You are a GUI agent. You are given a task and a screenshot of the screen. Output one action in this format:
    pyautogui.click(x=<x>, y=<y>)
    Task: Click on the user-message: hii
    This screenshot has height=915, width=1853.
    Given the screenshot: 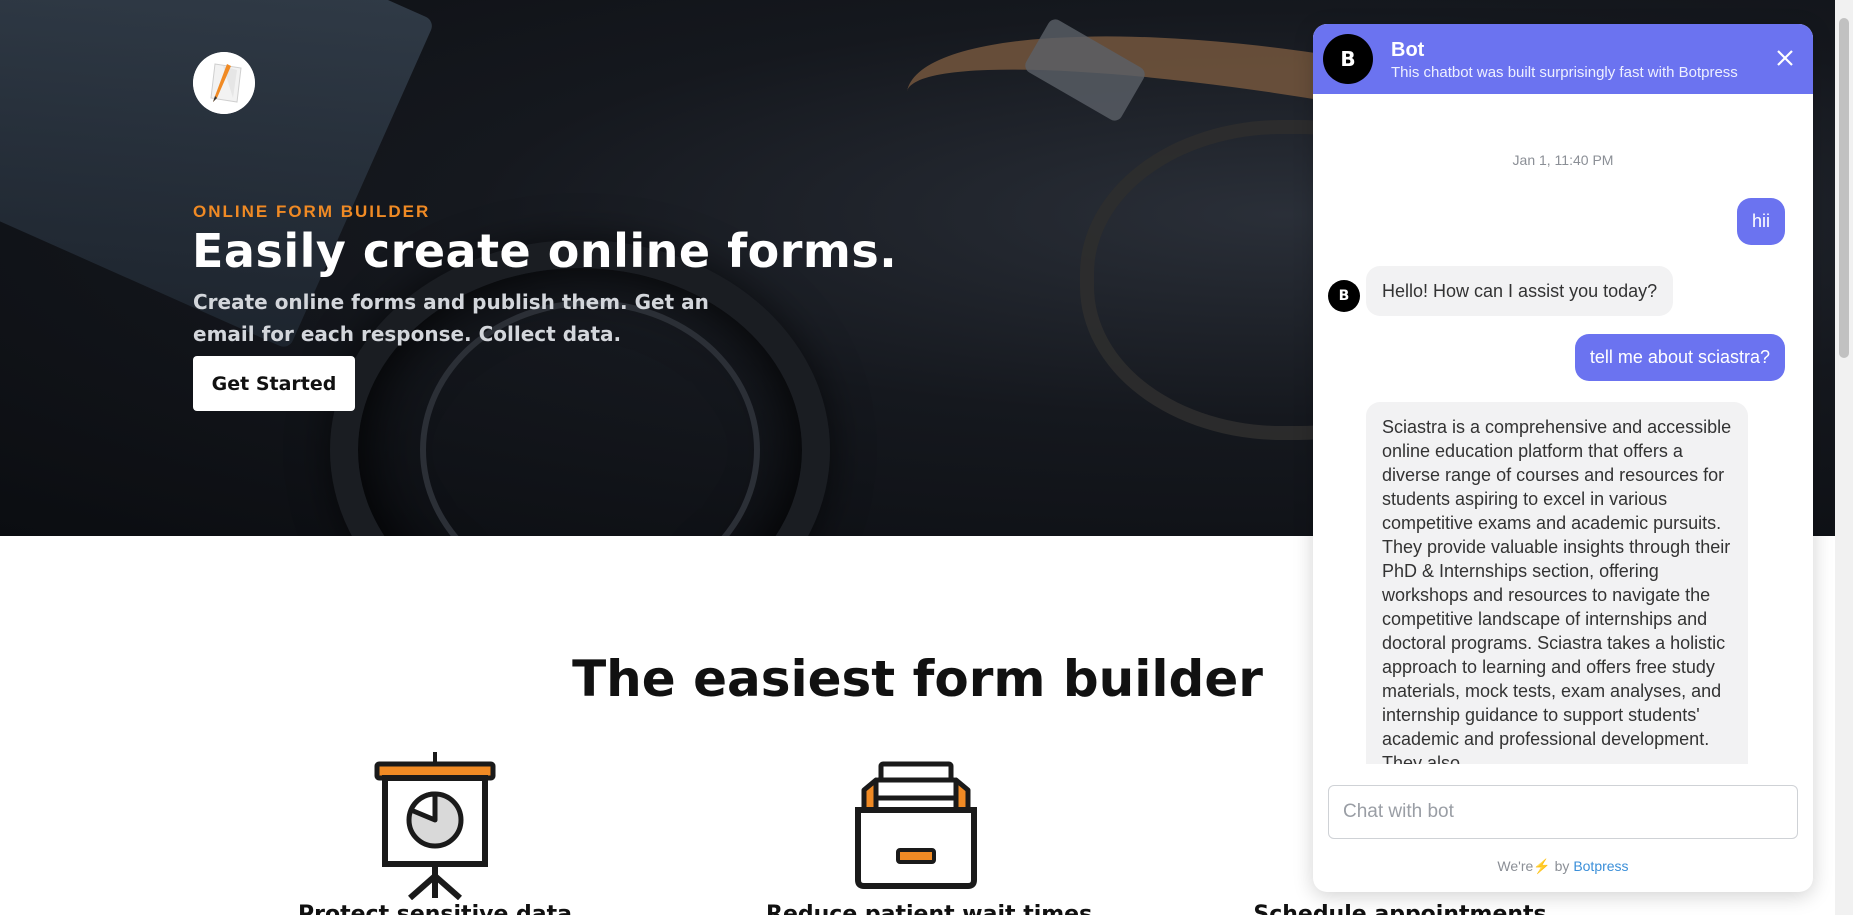 What is the action you would take?
    pyautogui.click(x=1760, y=221)
    